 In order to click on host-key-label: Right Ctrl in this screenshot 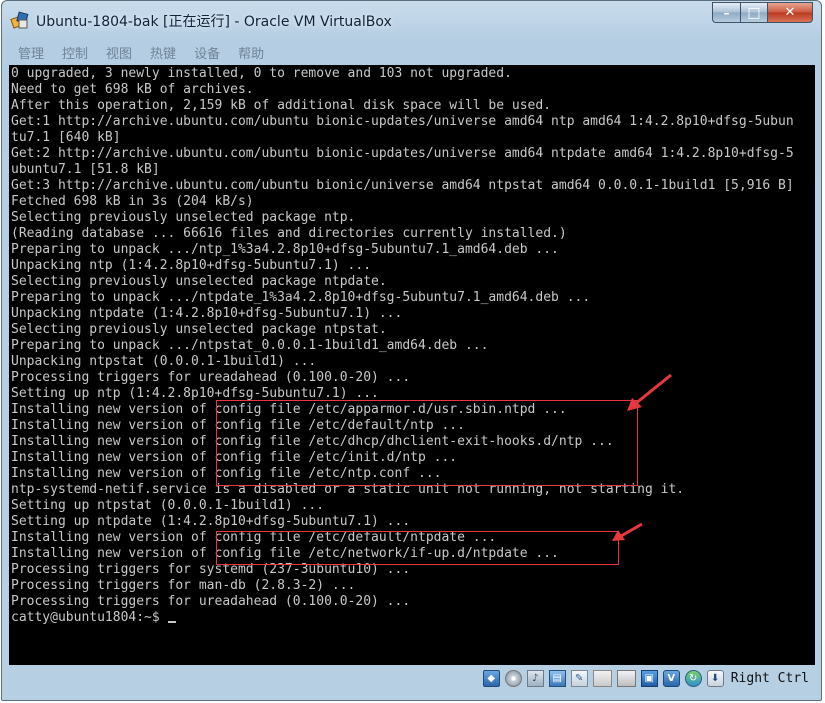, I will do `click(769, 678)`.